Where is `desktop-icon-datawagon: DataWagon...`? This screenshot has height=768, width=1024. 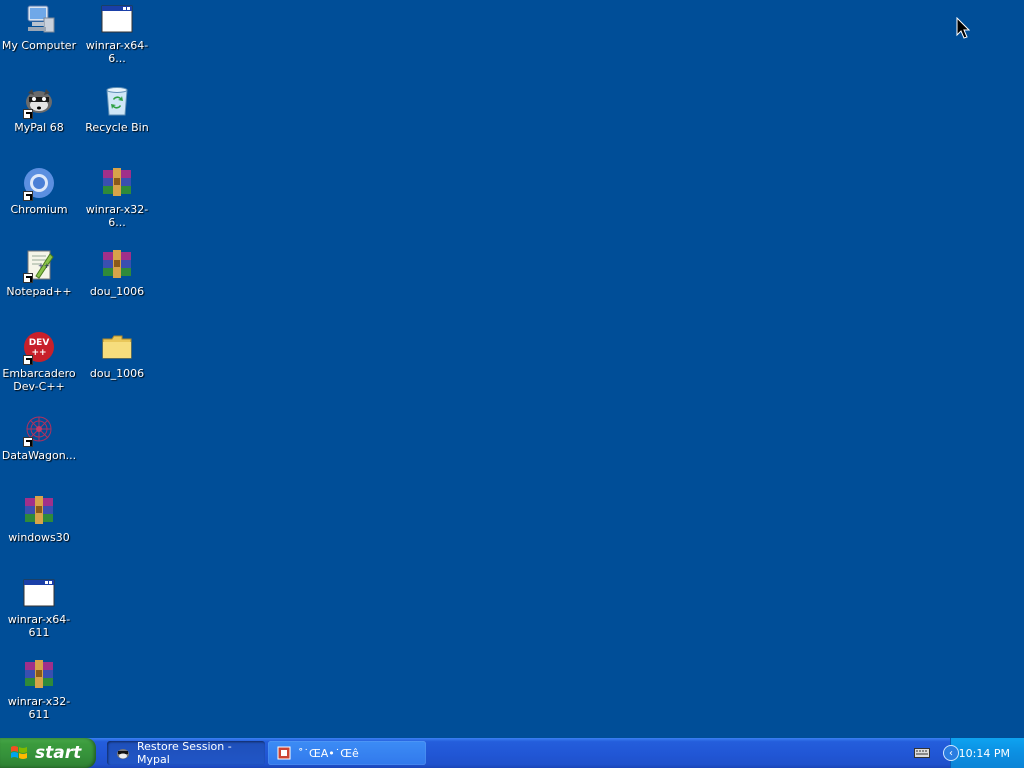
desktop-icon-datawagon: DataWagon... is located at coordinates (39, 437).